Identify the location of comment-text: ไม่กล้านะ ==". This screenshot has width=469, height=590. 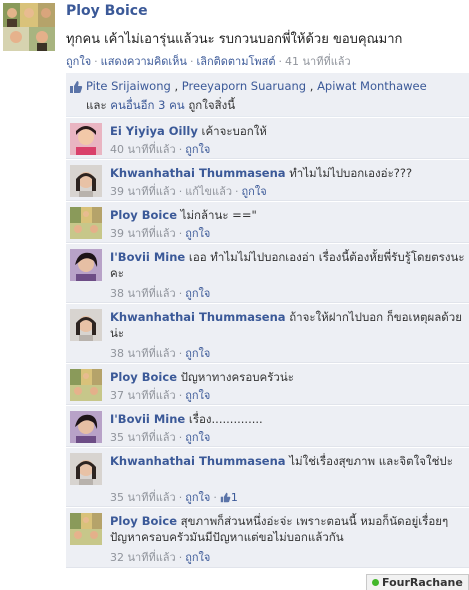
(218, 215).